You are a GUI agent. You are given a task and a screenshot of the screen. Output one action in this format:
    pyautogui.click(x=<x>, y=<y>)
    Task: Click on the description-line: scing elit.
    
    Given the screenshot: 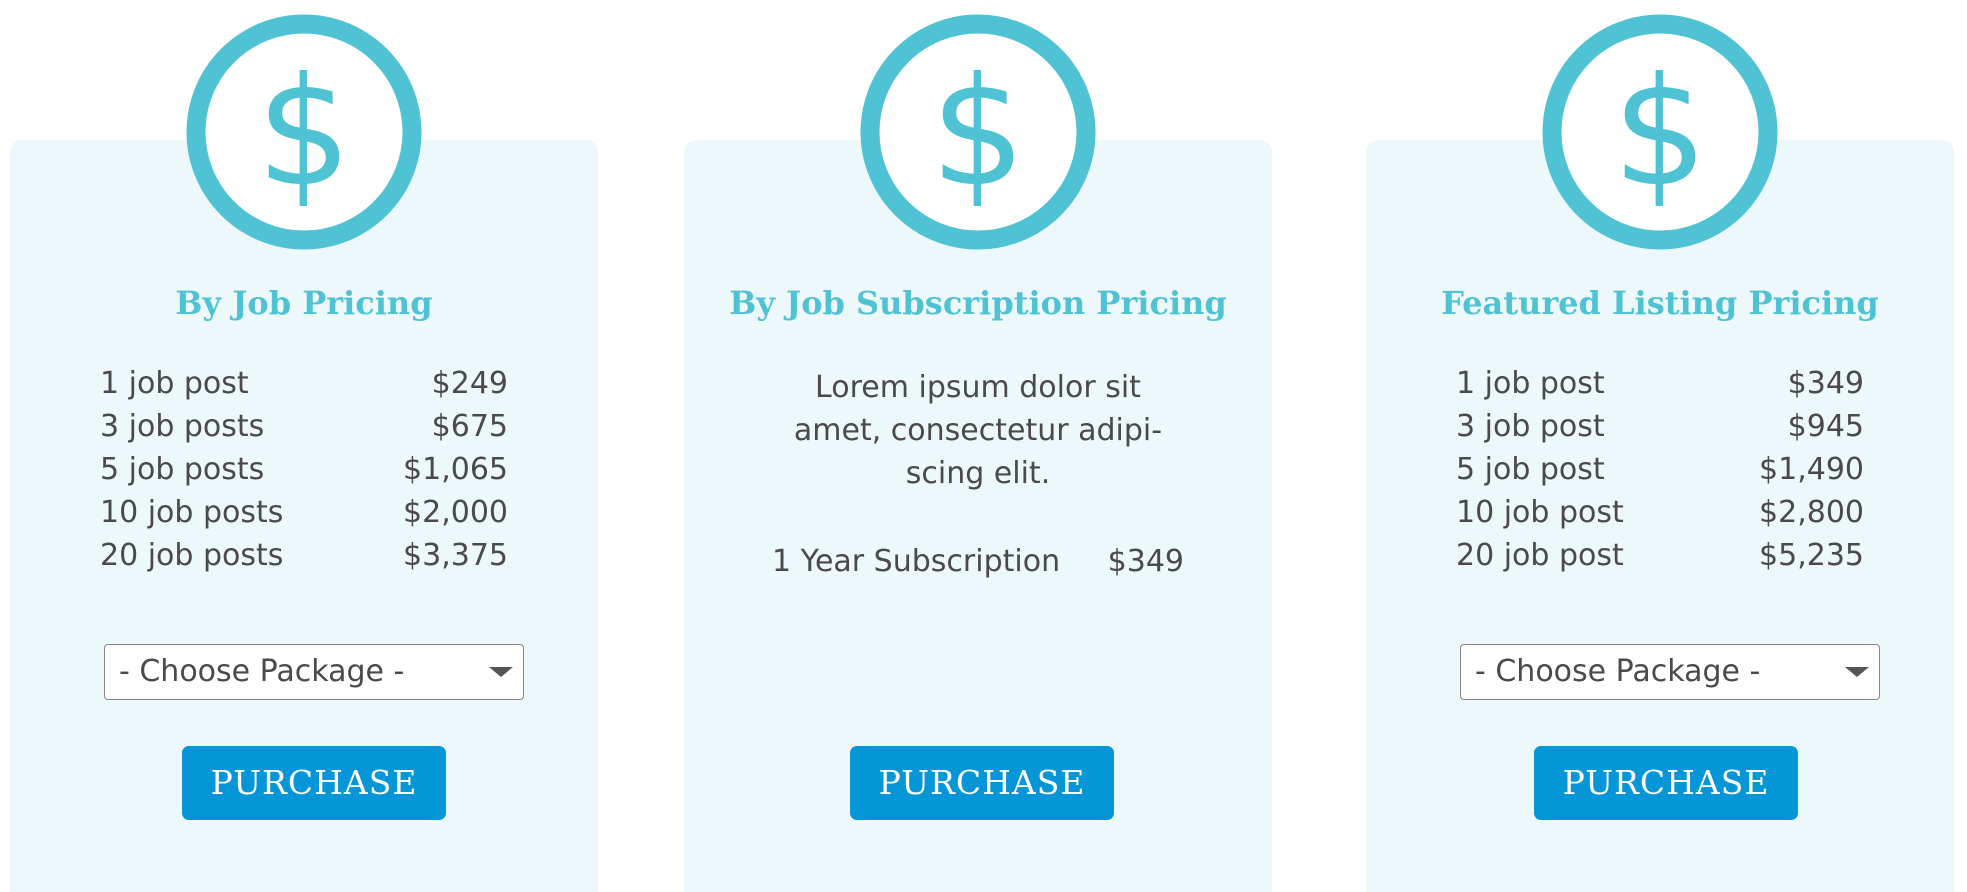 What is the action you would take?
    pyautogui.click(x=978, y=473)
    